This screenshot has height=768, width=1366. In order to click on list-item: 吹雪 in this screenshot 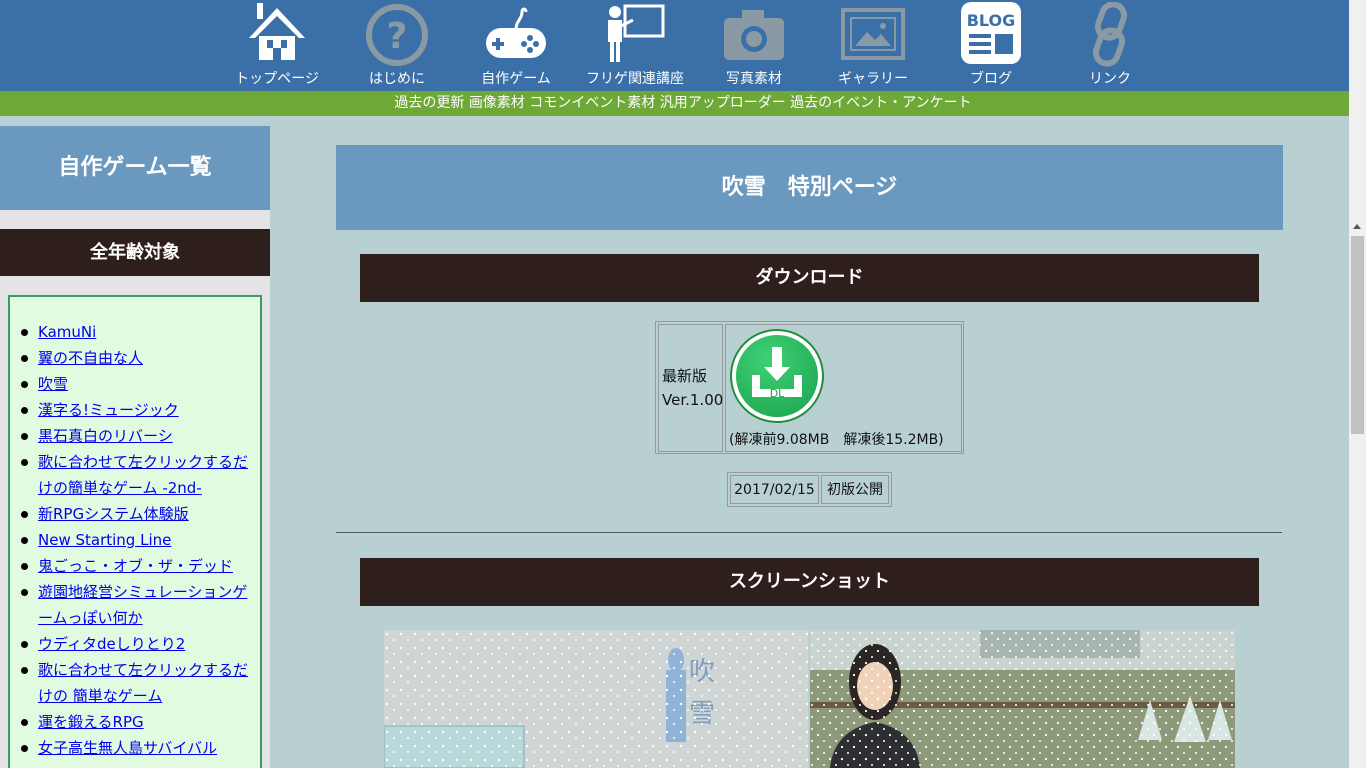, I will do `click(139, 384)`.